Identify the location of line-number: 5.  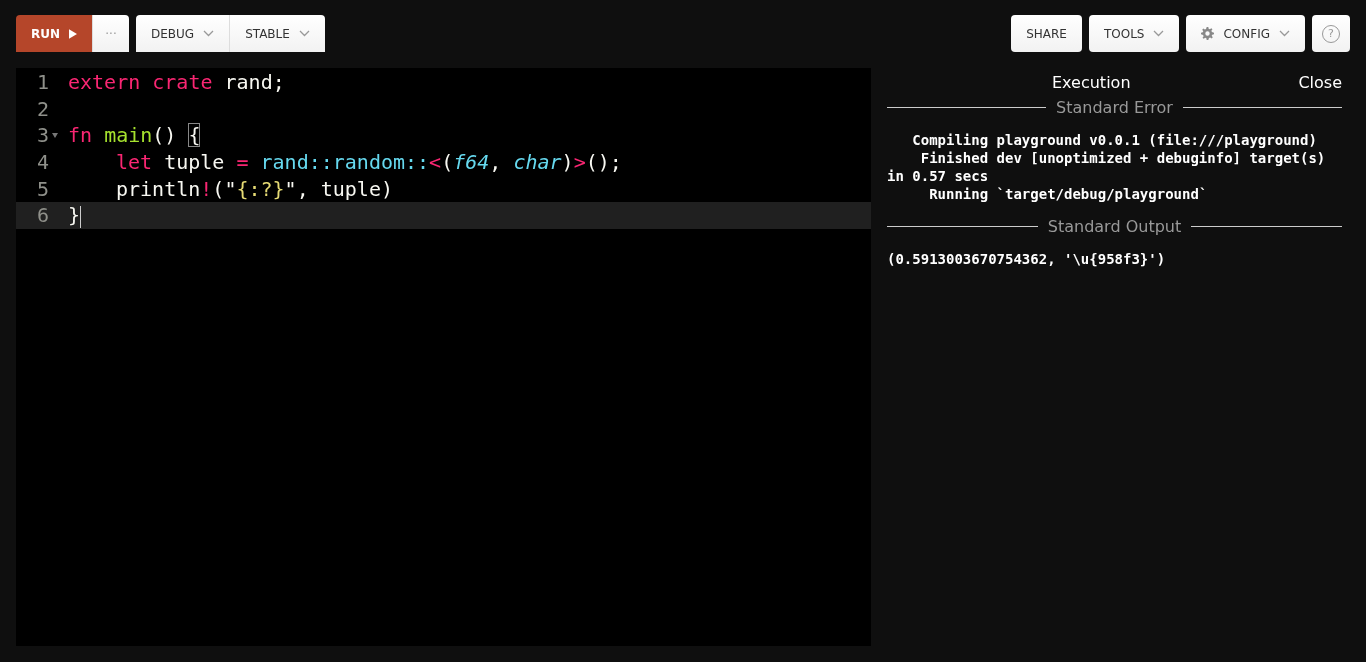
(42, 188).